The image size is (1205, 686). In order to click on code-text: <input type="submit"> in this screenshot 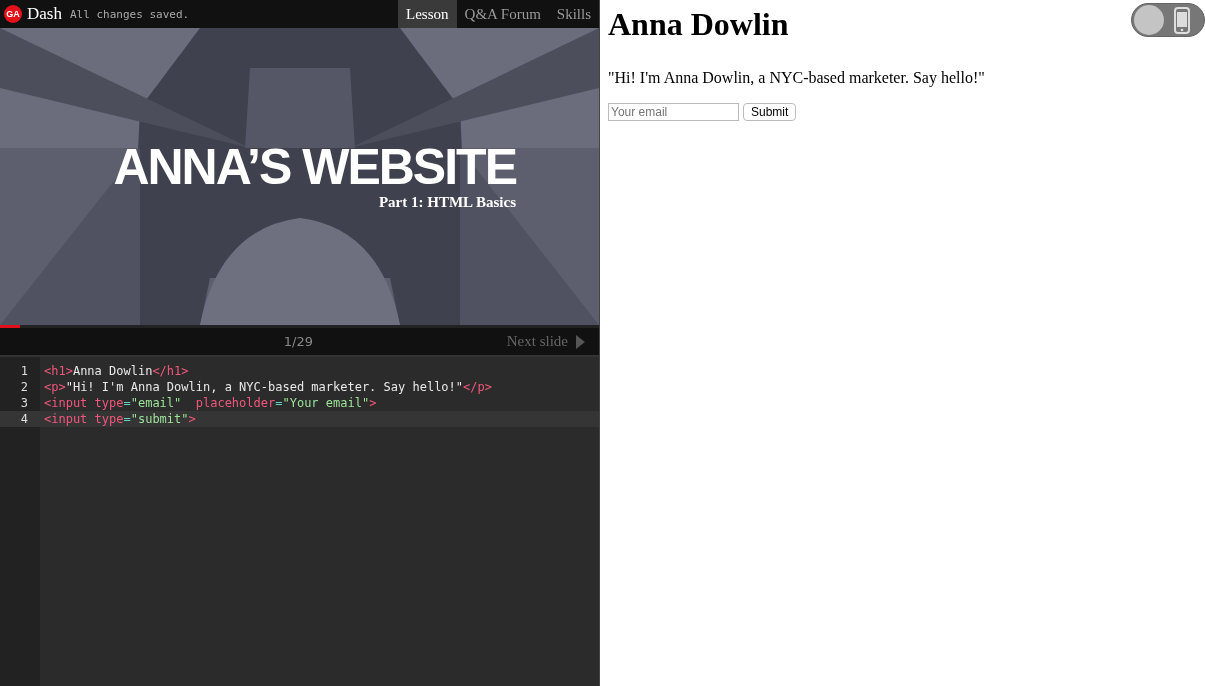, I will do `click(120, 419)`.